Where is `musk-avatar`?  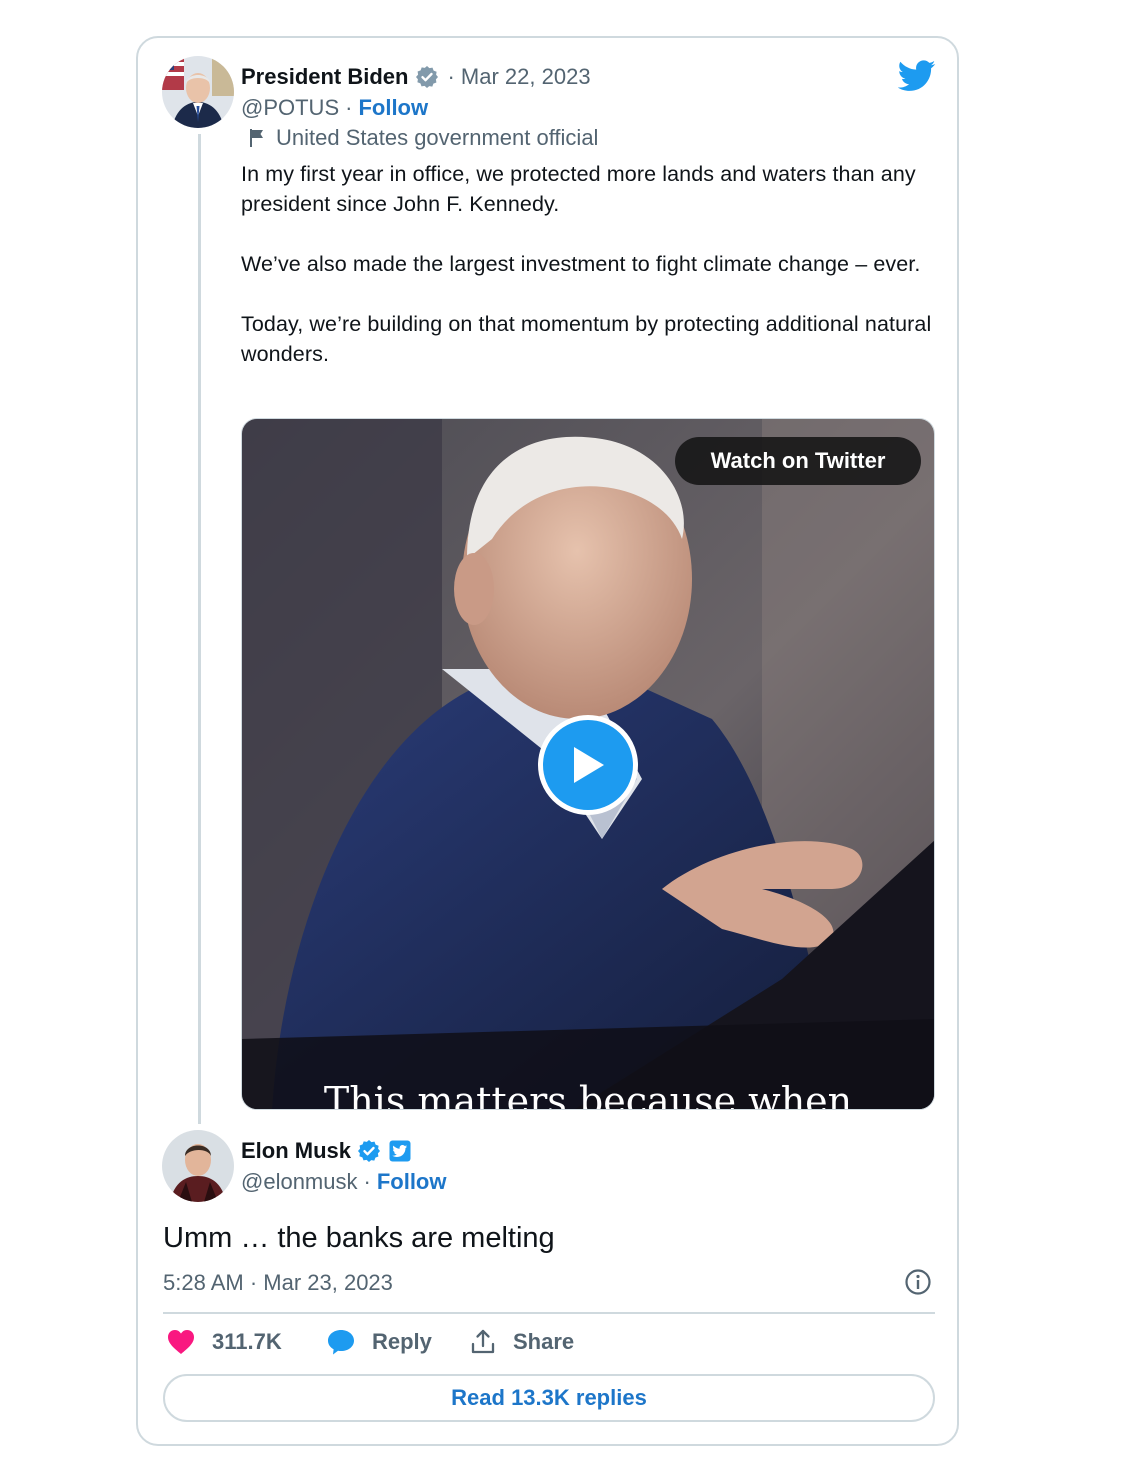 musk-avatar is located at coordinates (198, 1166).